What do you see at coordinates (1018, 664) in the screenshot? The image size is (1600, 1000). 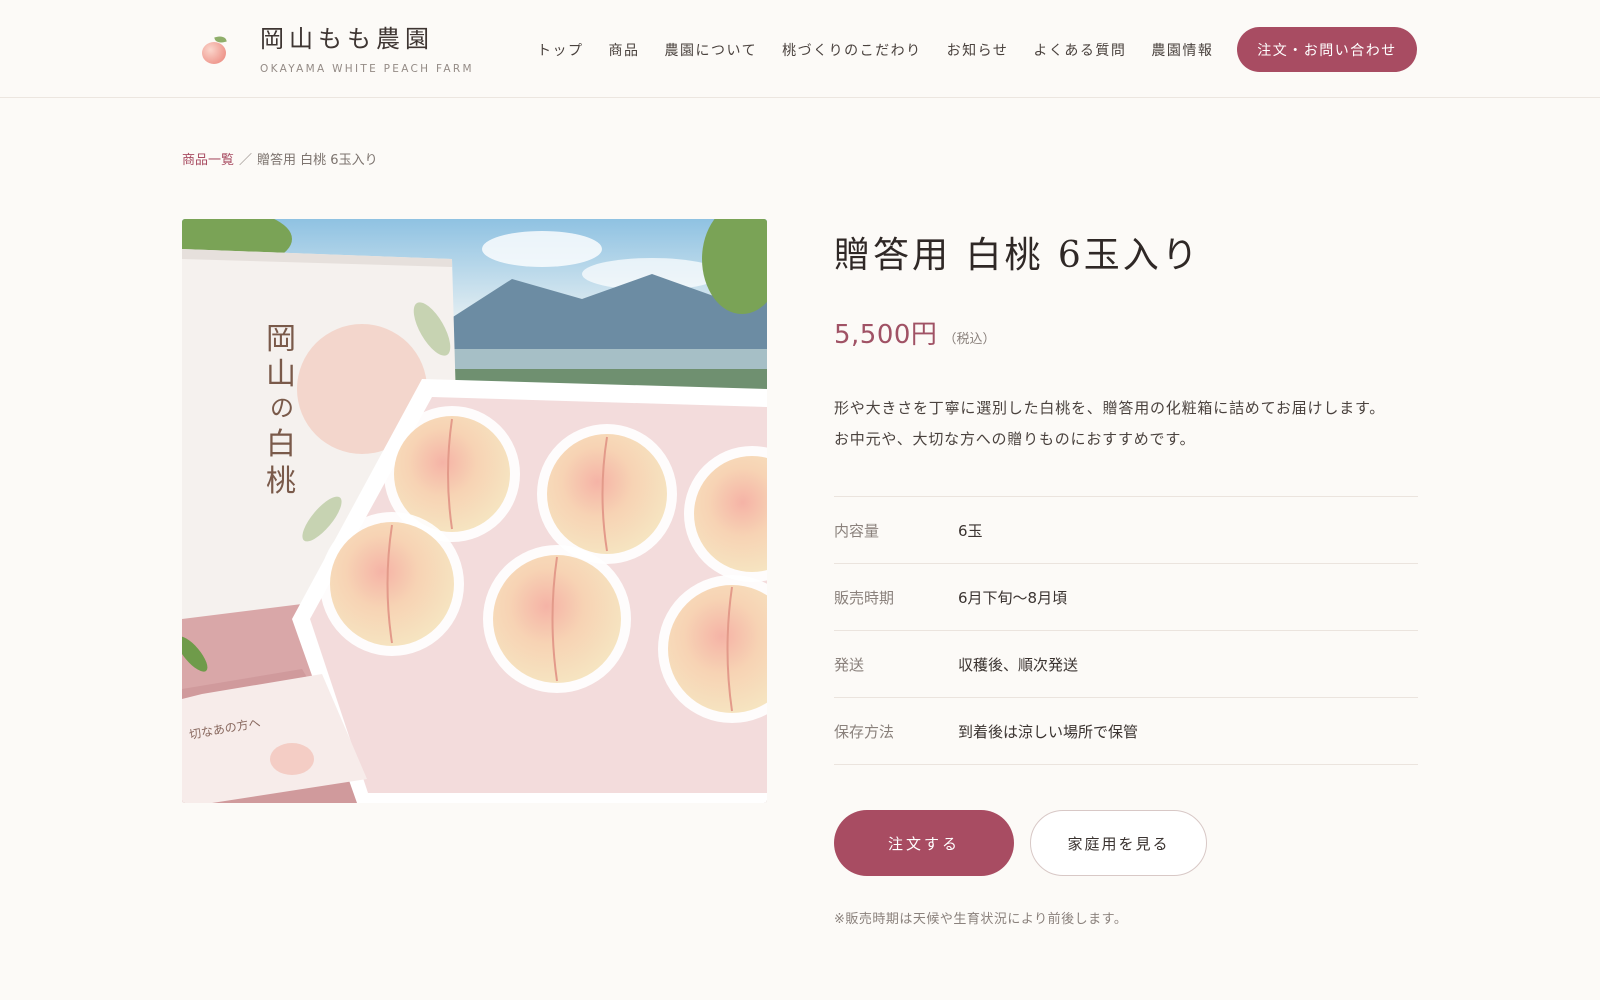 I see `spec-value: 収穫後、順次発送` at bounding box center [1018, 664].